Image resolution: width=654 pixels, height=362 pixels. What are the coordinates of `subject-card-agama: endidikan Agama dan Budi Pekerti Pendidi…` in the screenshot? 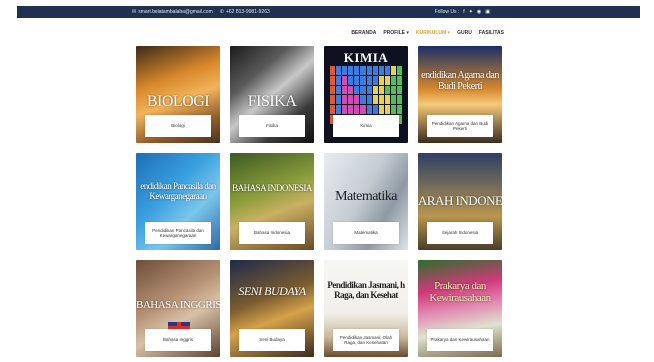 It's located at (460, 94).